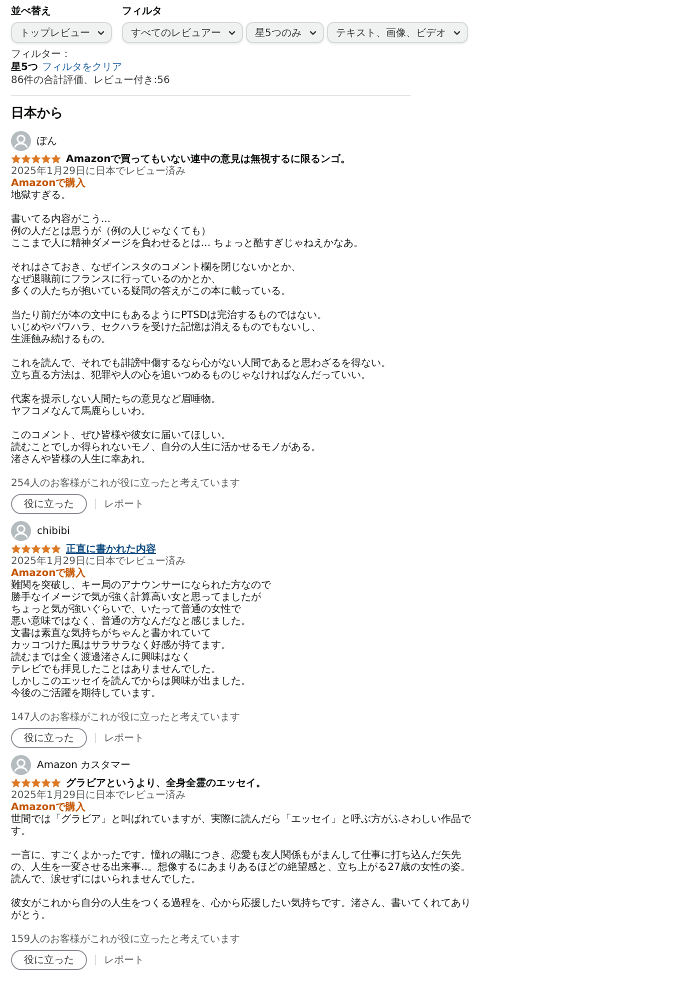 This screenshot has height=1000, width=673. Describe the element at coordinates (126, 718) in the screenshot. I see `helpful-count: 147人のお客様がこれが役に立ったと考えています` at that location.